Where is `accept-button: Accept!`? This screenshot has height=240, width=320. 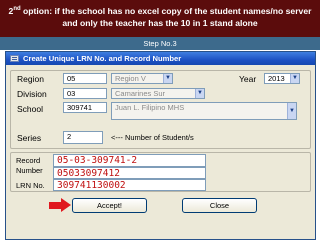 accept-button: Accept! is located at coordinates (109, 205).